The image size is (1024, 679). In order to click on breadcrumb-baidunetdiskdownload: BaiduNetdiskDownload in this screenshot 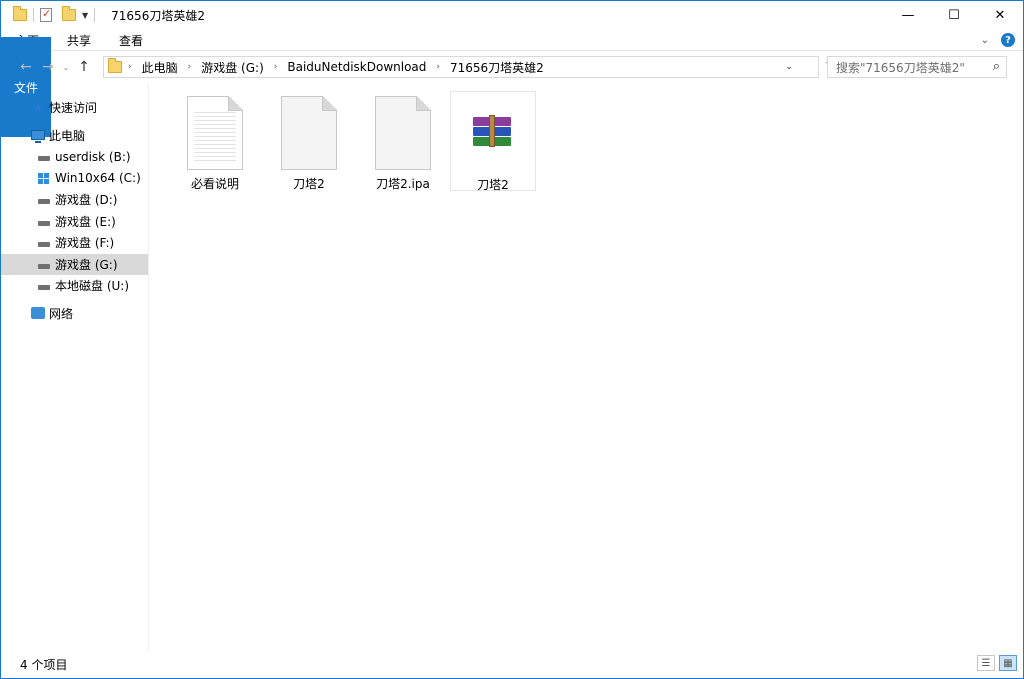, I will do `click(356, 67)`.